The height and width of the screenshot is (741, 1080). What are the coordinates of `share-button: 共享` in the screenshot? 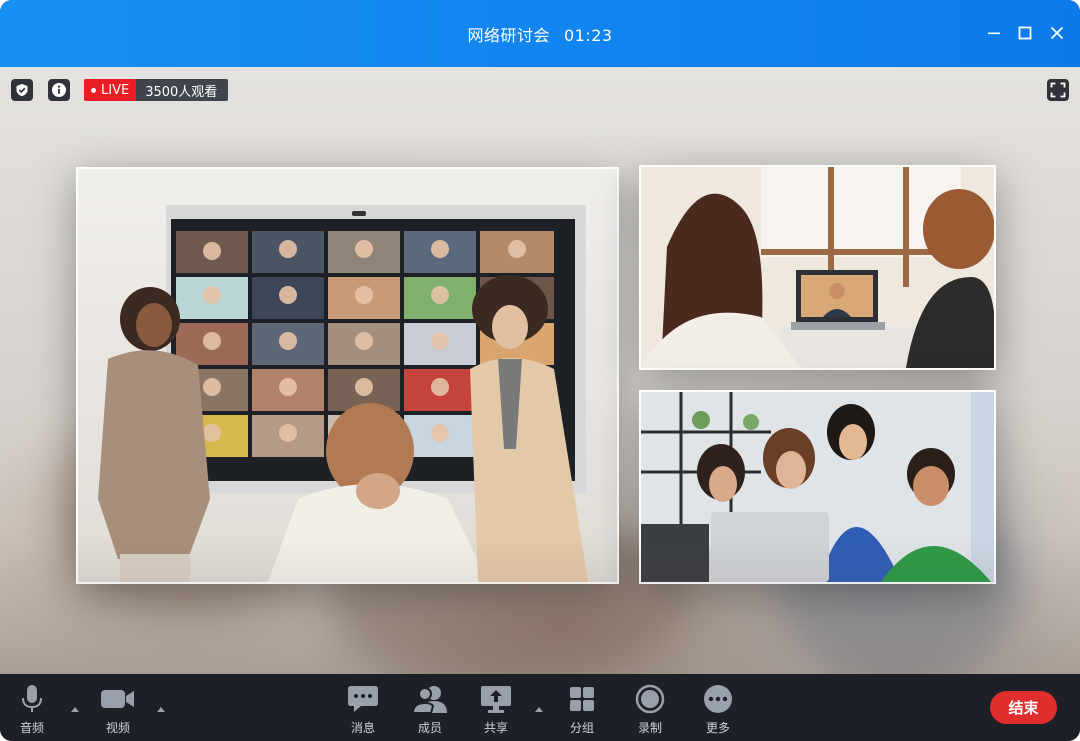 It's located at (496, 710).